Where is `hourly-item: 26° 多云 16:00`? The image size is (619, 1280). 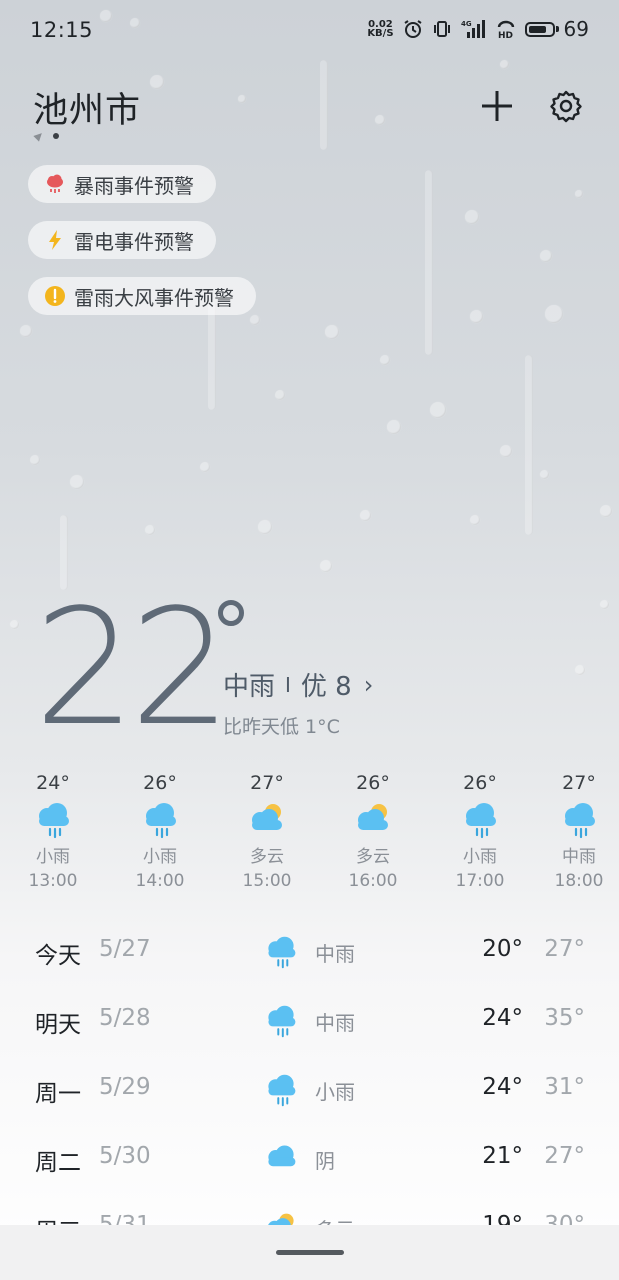 hourly-item: 26° 多云 16:00 is located at coordinates (373, 831).